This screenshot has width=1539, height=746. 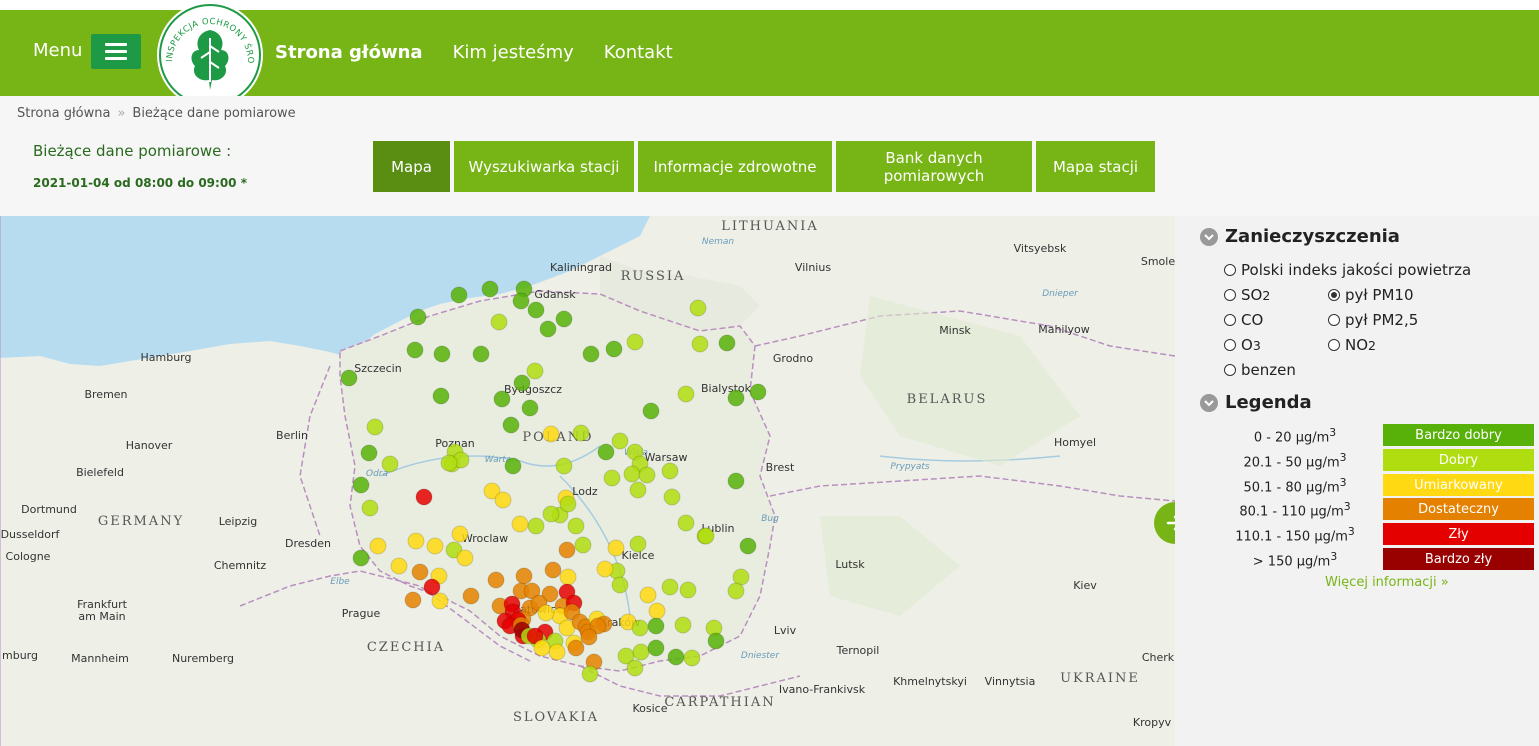 What do you see at coordinates (934, 166) in the screenshot?
I see `tab-data-bank: Bank danych pomiarowych` at bounding box center [934, 166].